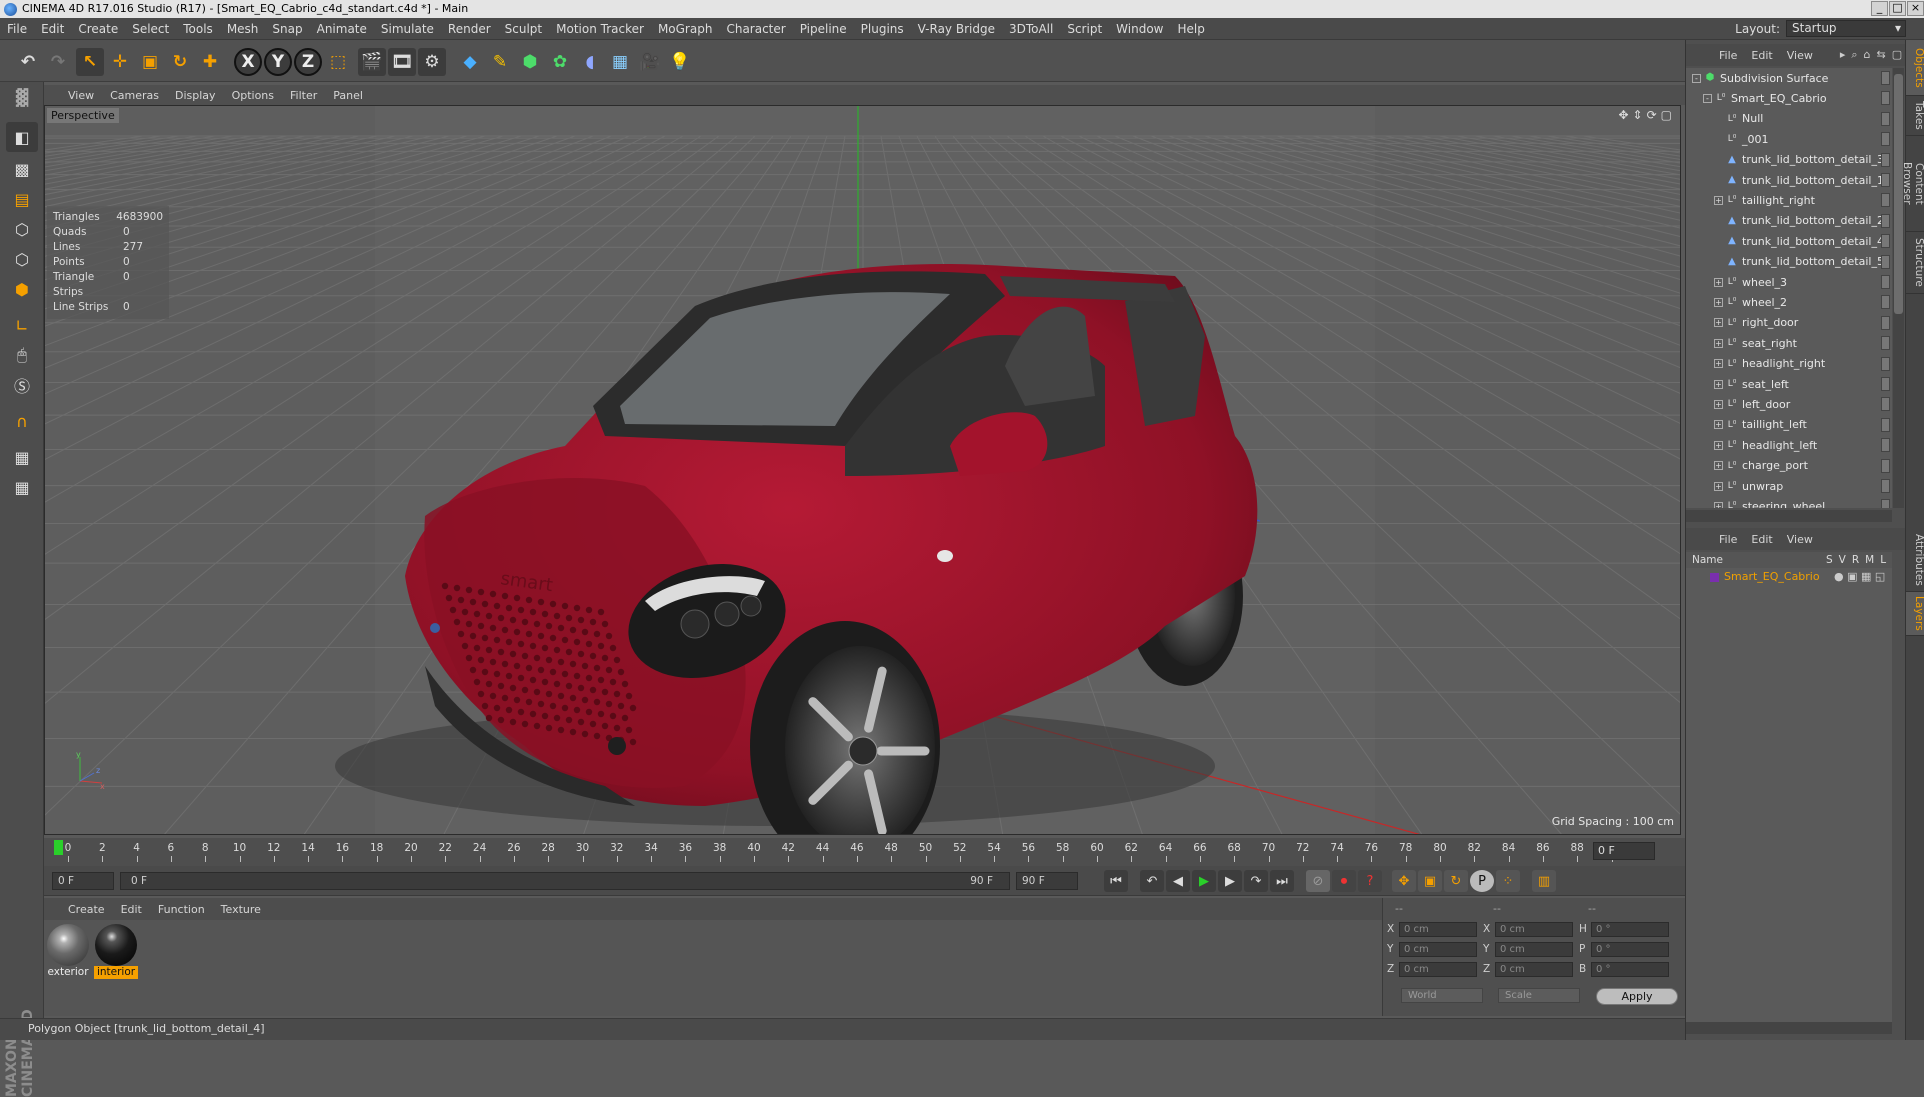 Image resolution: width=1924 pixels, height=1097 pixels. I want to click on texture-mode-icon: ▩, so click(22, 169).